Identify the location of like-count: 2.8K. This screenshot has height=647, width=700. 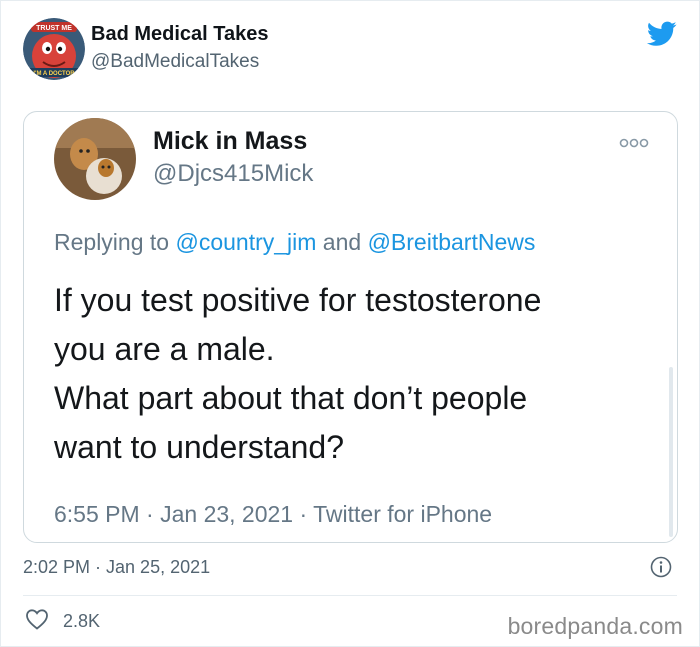
(82, 620).